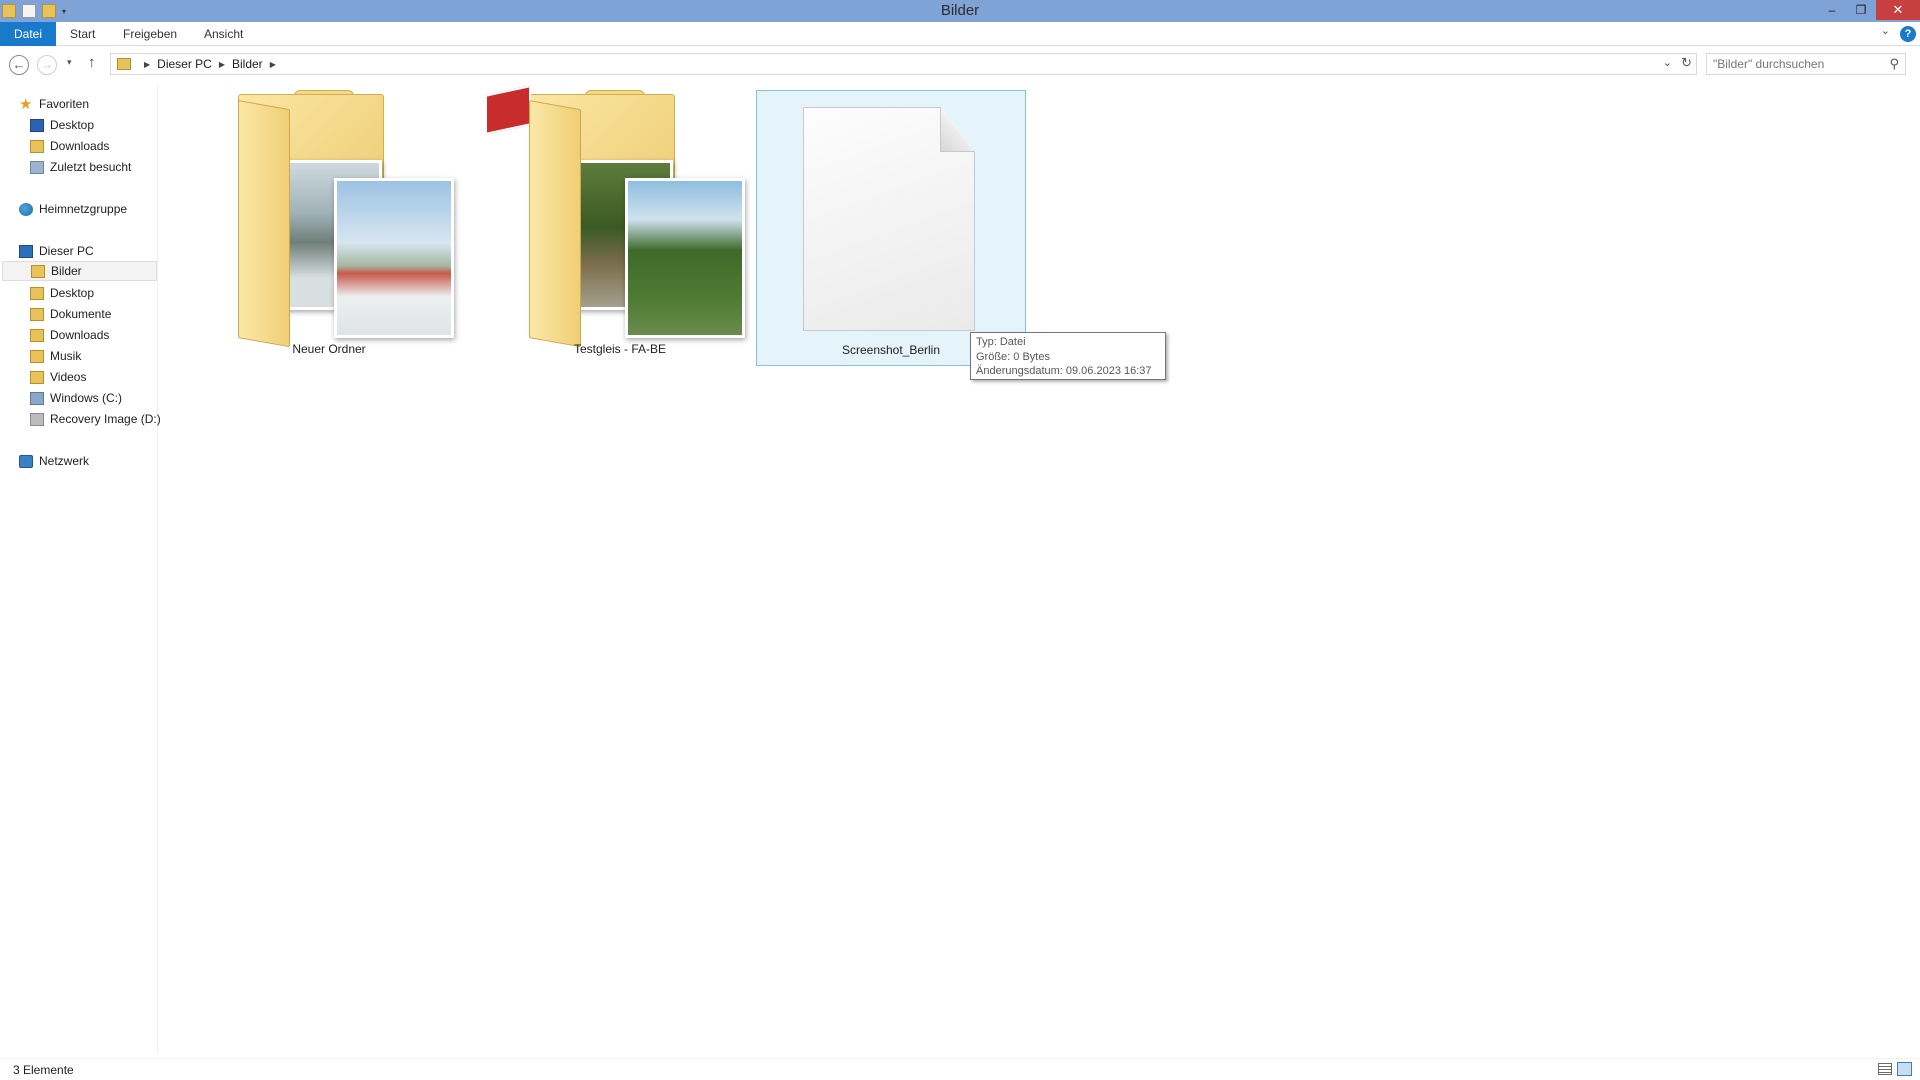 Image resolution: width=1920 pixels, height=1080 pixels. Describe the element at coordinates (1885, 30) in the screenshot. I see `expand-ribbon-icon: ⌄` at that location.